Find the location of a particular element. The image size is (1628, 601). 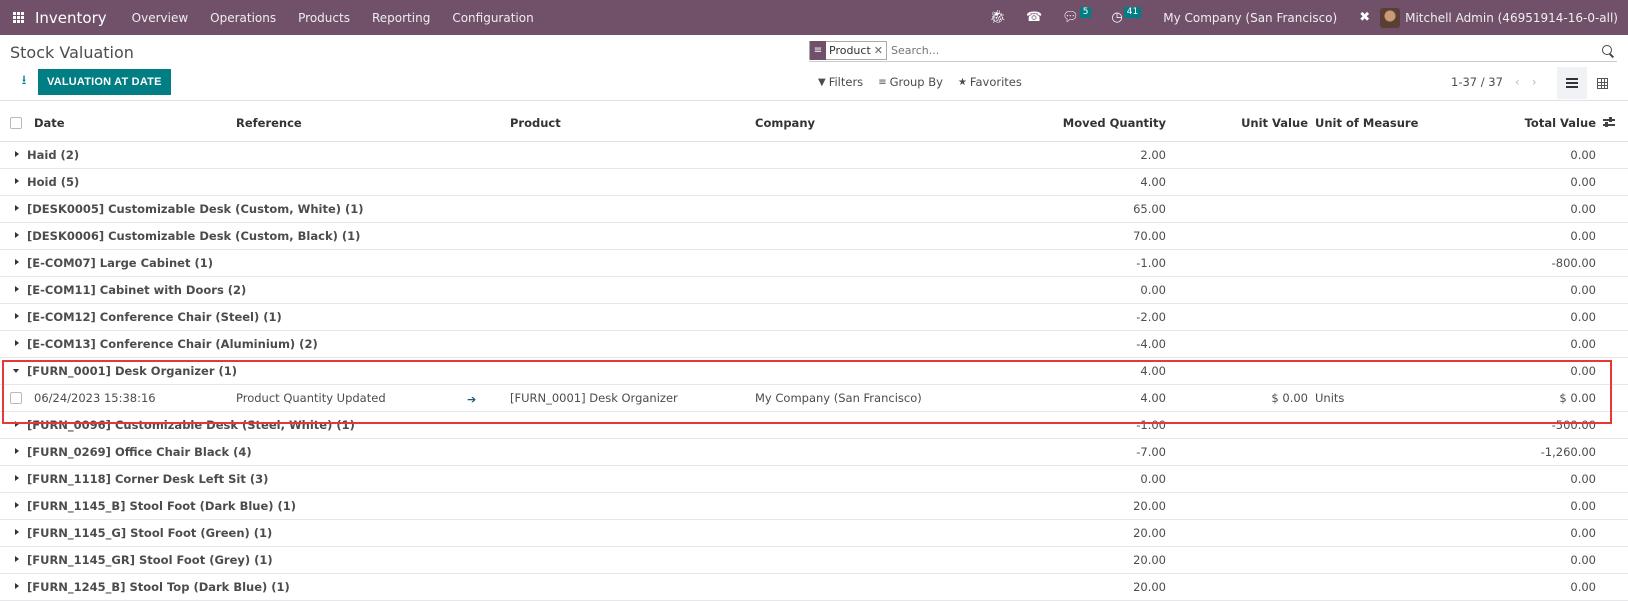

search-icon is located at coordinates (1608, 51).